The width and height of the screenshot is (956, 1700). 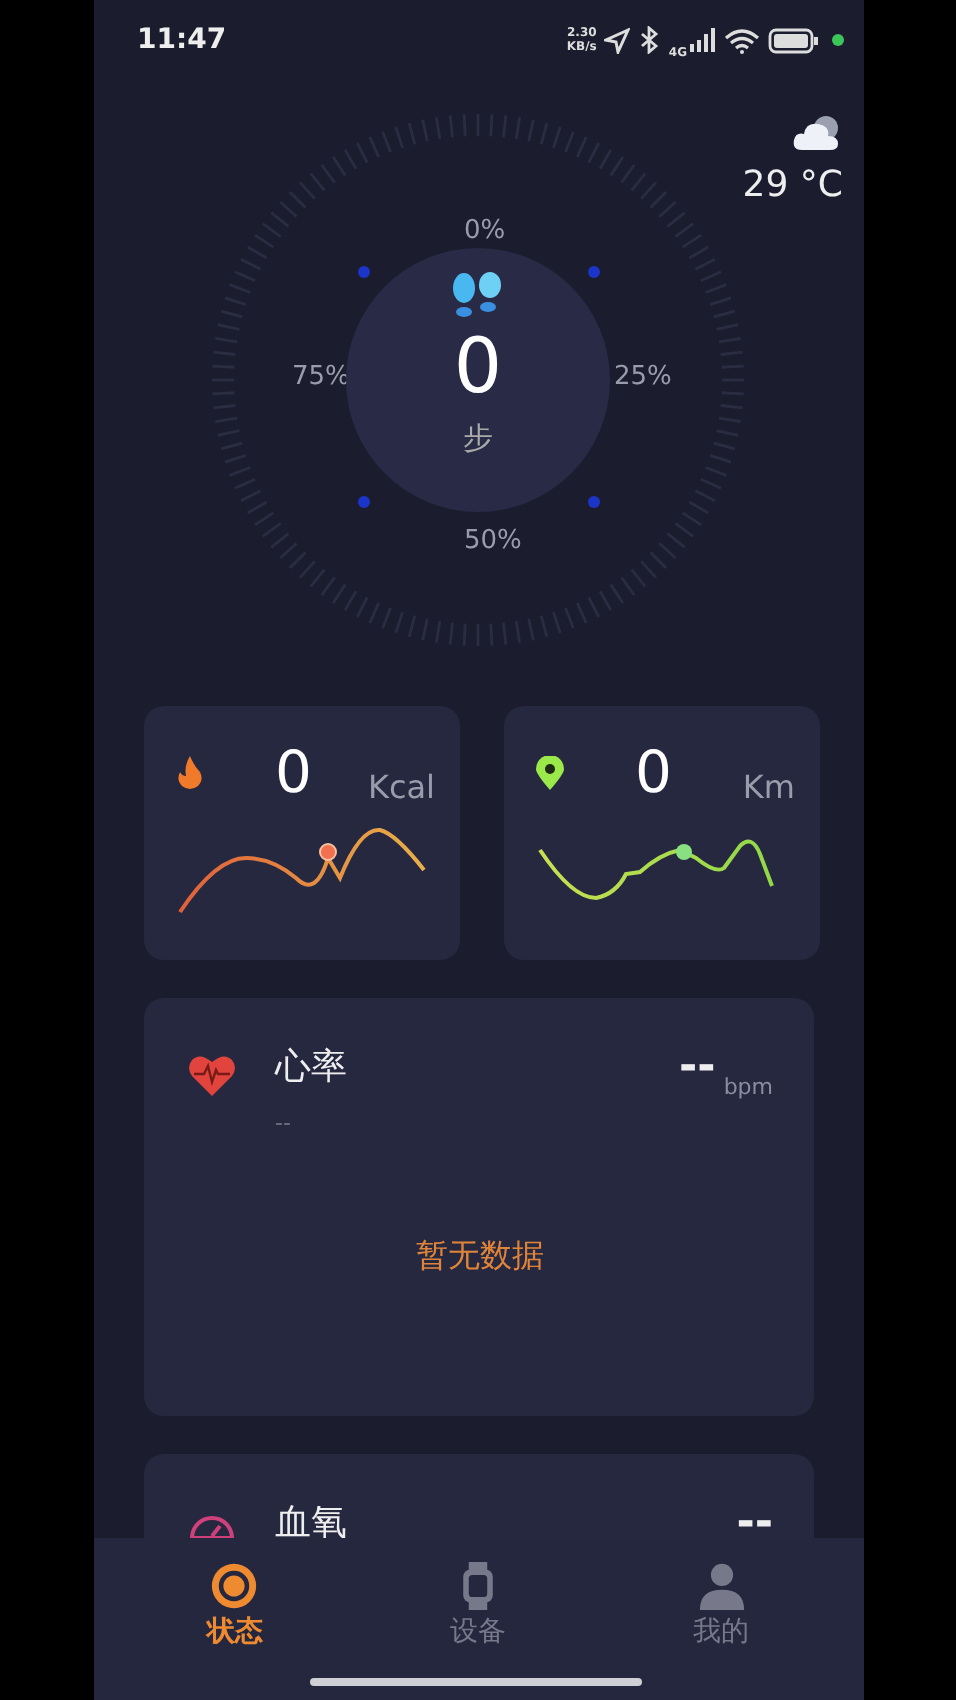 I want to click on location-icon, so click(x=617, y=40).